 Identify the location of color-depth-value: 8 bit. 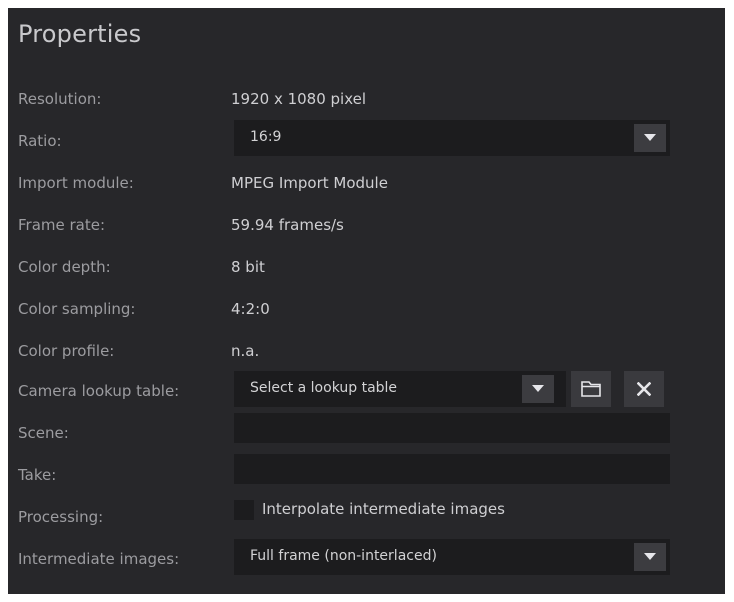
(248, 267).